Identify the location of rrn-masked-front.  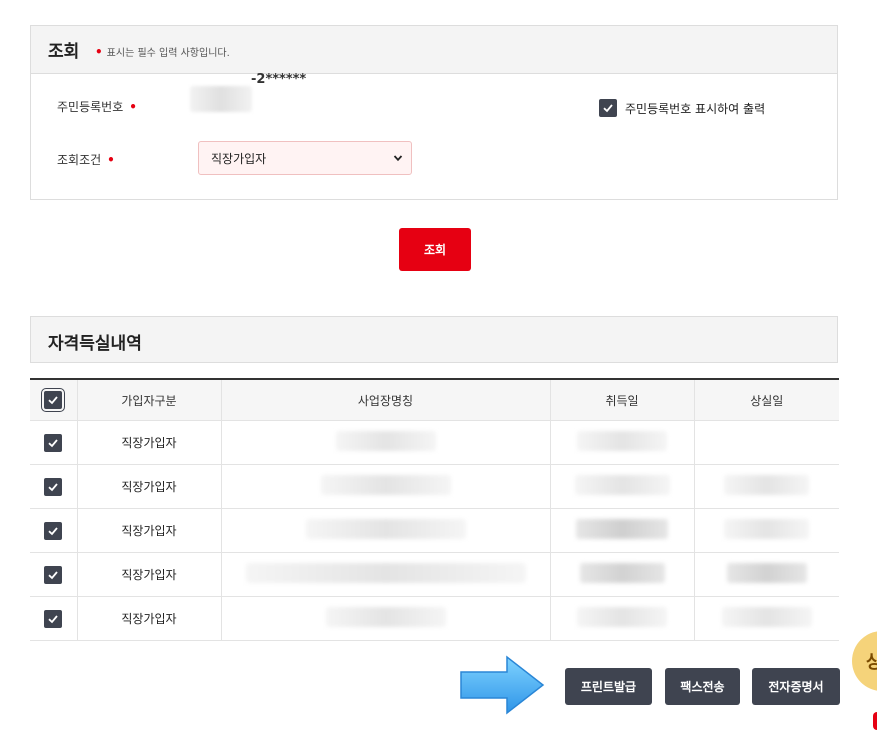
(221, 99).